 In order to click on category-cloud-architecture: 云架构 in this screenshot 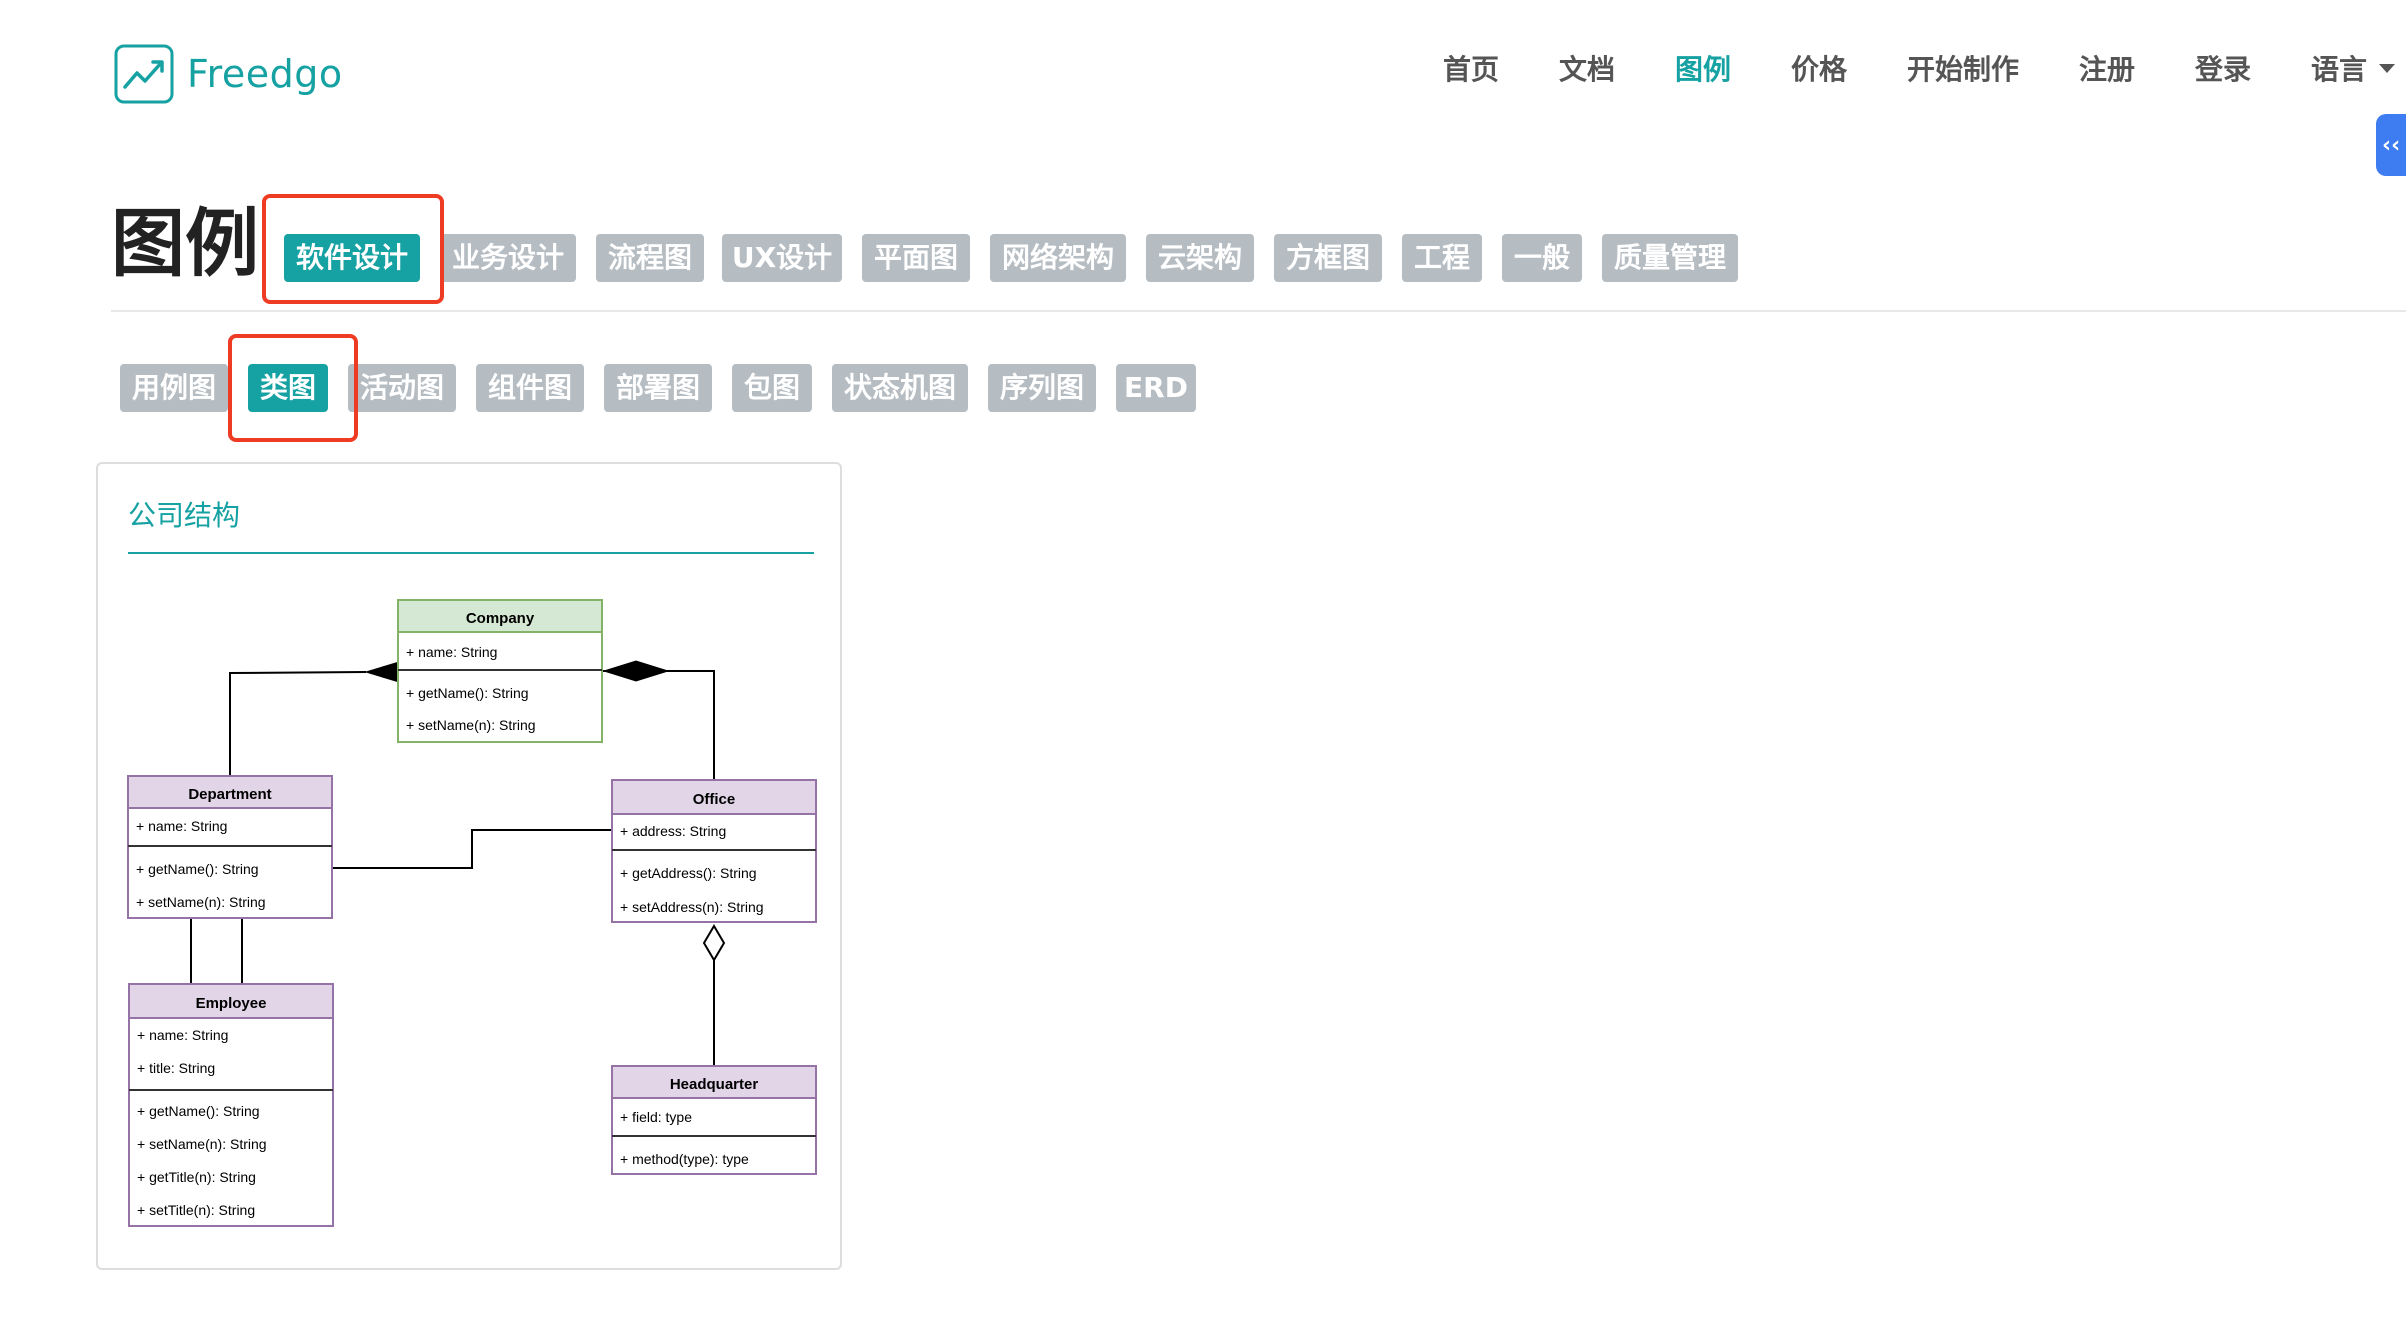, I will do `click(1200, 258)`.